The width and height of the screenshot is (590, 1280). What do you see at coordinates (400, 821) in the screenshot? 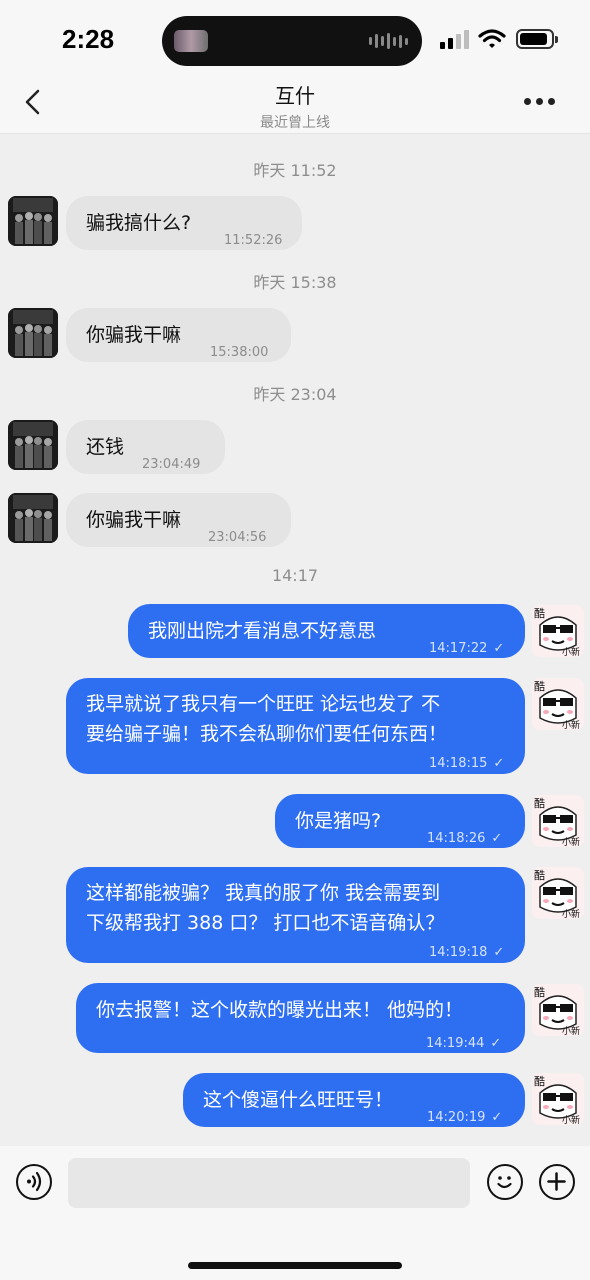
I see `outgoing-message: 你是猪吗? 14:18:26 ✓` at bounding box center [400, 821].